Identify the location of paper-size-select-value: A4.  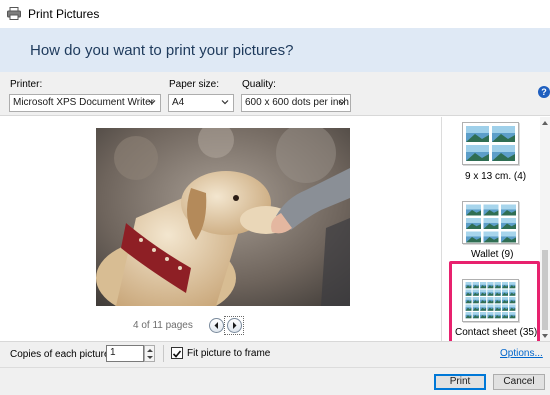
(178, 102).